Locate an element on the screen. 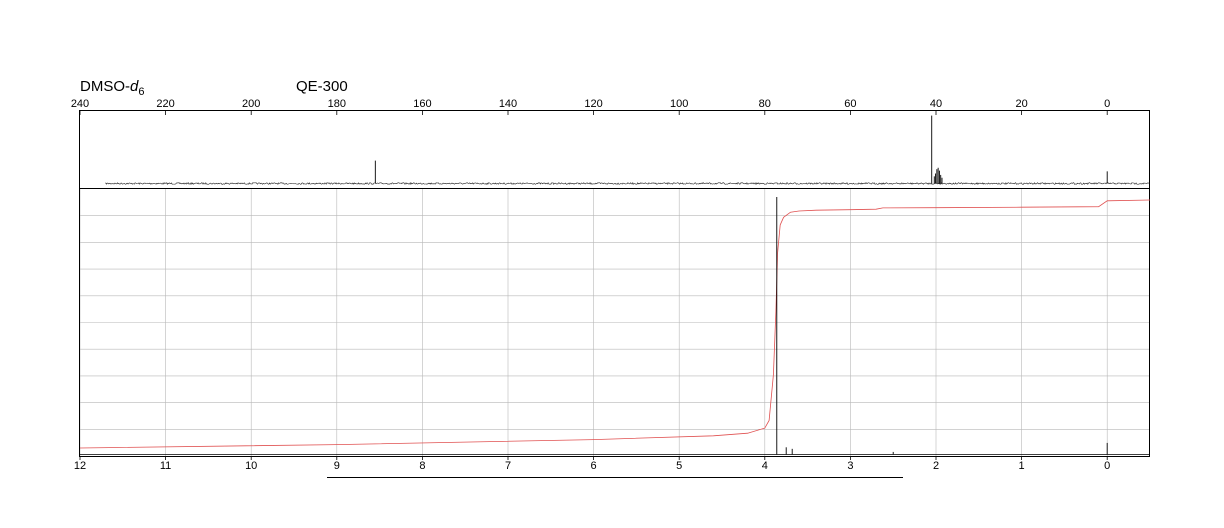 The width and height of the screenshot is (1224, 528). carbon-13-tick-label: 200 is located at coordinates (251, 104).